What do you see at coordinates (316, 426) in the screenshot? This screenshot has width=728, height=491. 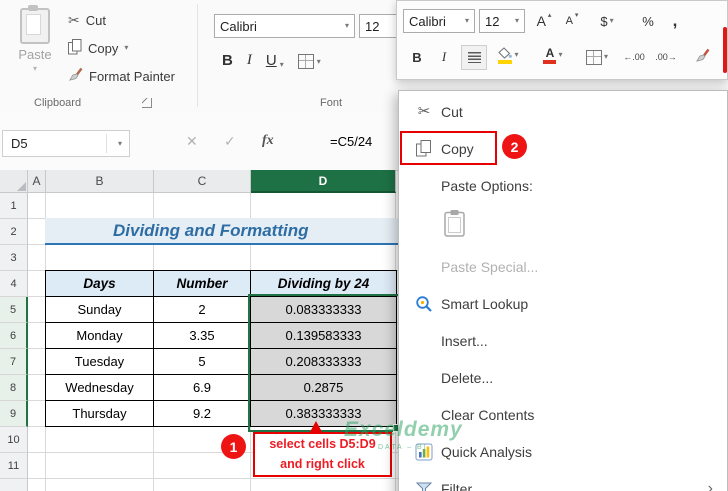 I see `annotation-arrow-icon` at bounding box center [316, 426].